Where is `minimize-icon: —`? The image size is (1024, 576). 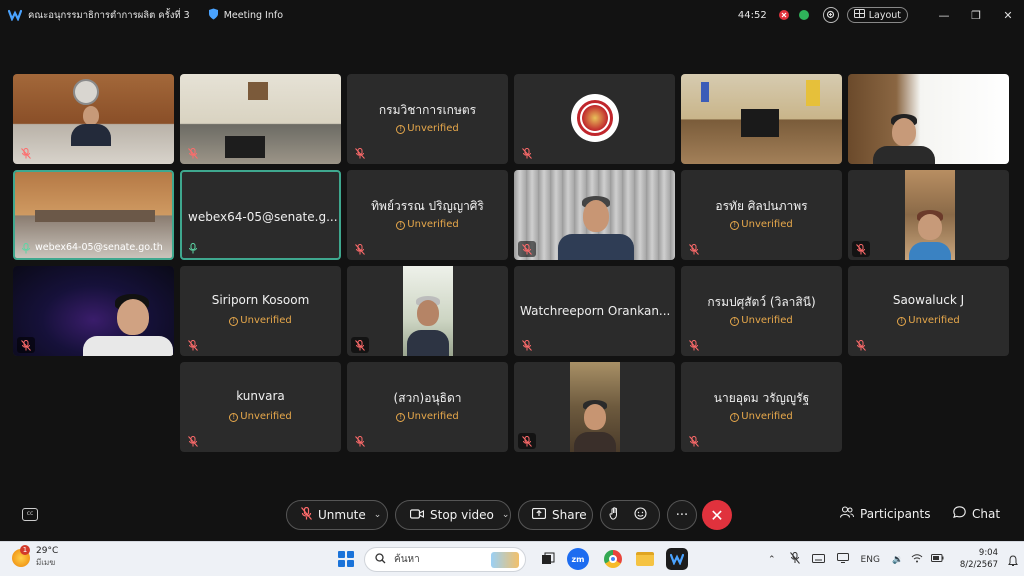
minimize-icon: — is located at coordinates (944, 15).